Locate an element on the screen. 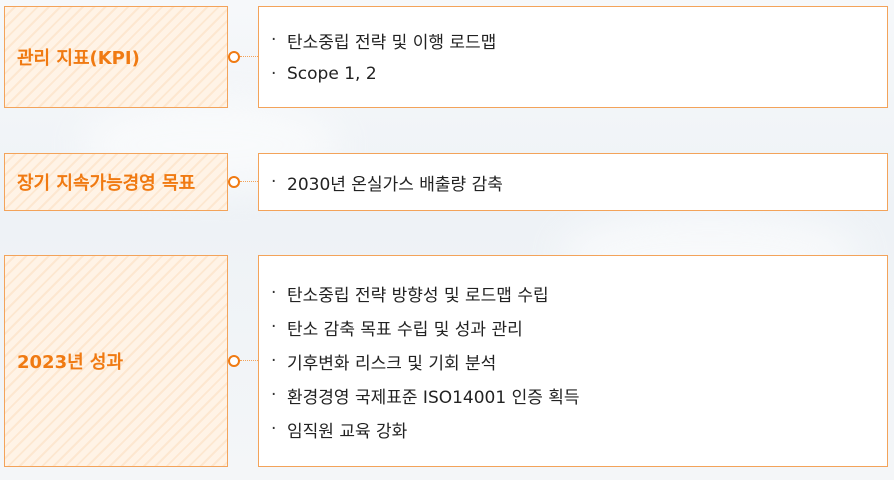 The width and height of the screenshot is (894, 480). list-item: · Scope 1, 2 is located at coordinates (579, 74).